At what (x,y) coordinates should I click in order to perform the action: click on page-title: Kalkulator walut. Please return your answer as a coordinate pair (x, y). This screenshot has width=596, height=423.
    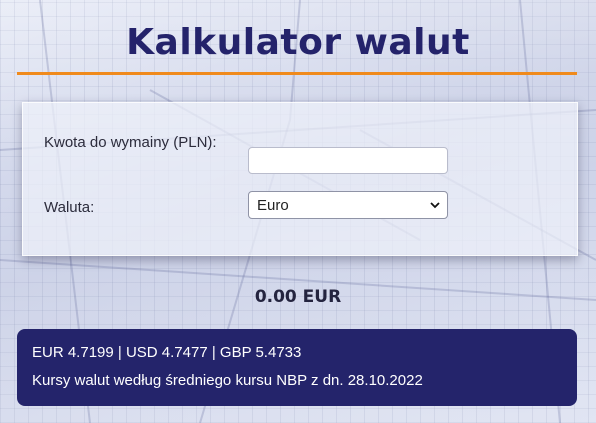
    Looking at the image, I should click on (298, 42).